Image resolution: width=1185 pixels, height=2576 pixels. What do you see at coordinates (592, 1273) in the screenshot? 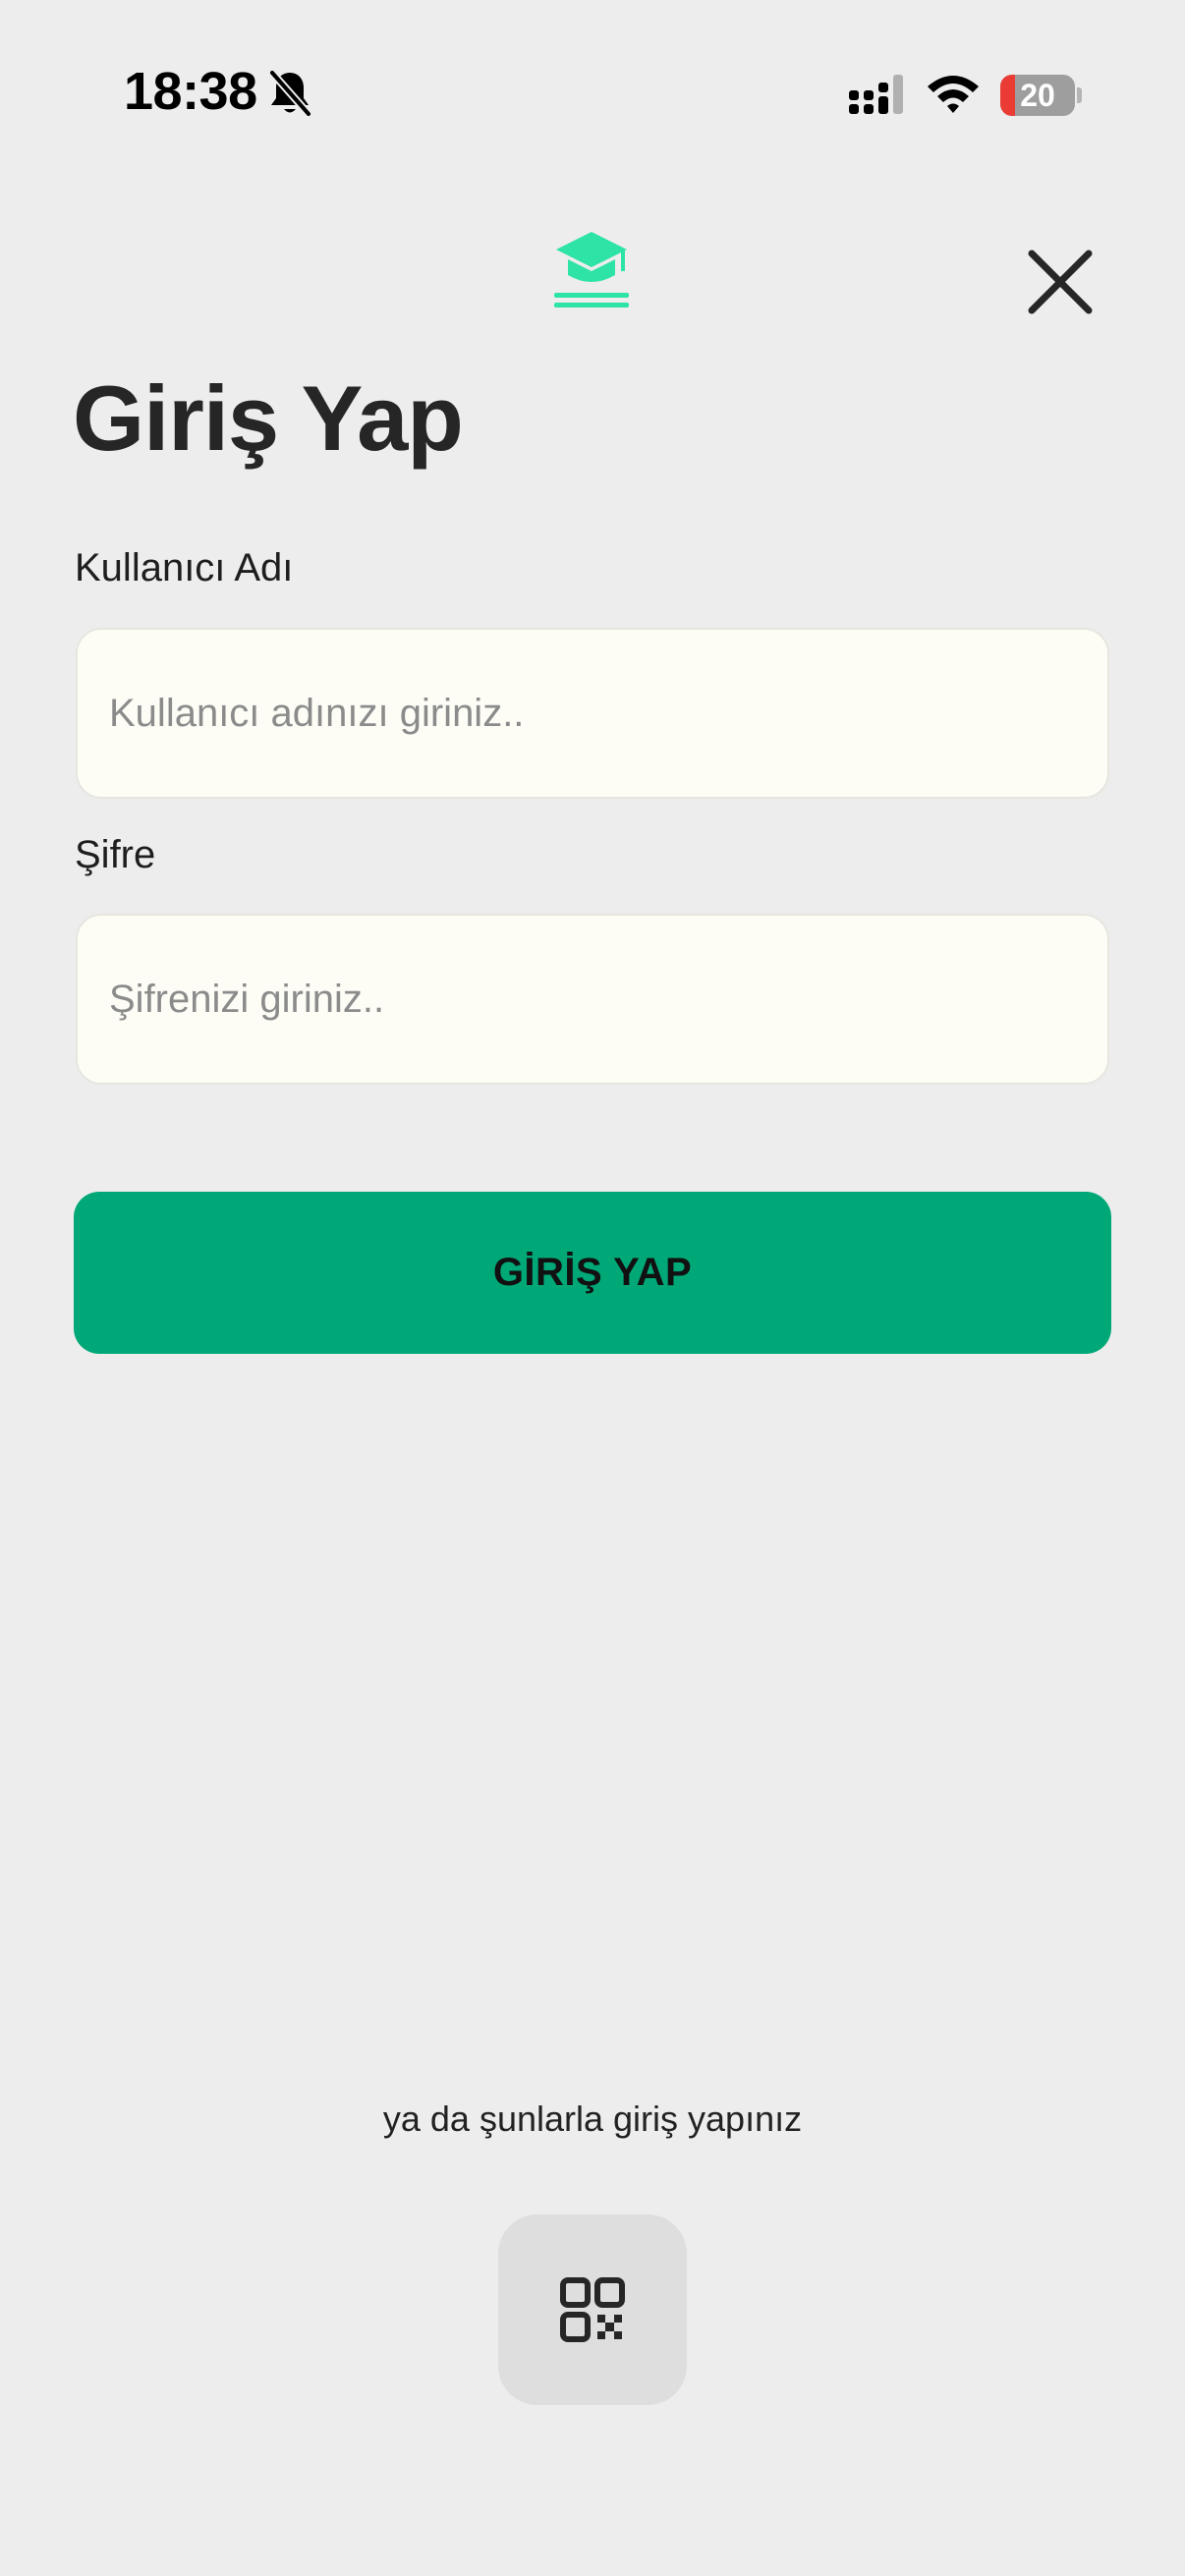
I see `login-button: GİRİŞ YAP` at bounding box center [592, 1273].